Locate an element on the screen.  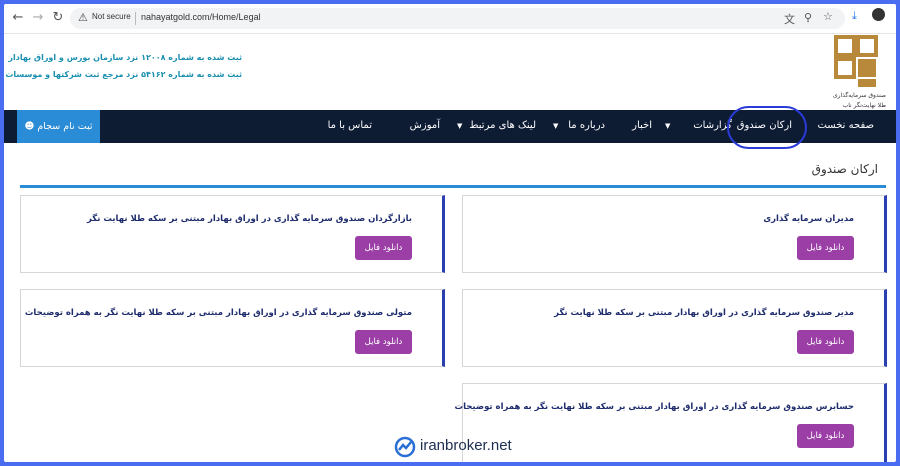
nav-related-links: لینک های مرتبط is located at coordinates (502, 125).